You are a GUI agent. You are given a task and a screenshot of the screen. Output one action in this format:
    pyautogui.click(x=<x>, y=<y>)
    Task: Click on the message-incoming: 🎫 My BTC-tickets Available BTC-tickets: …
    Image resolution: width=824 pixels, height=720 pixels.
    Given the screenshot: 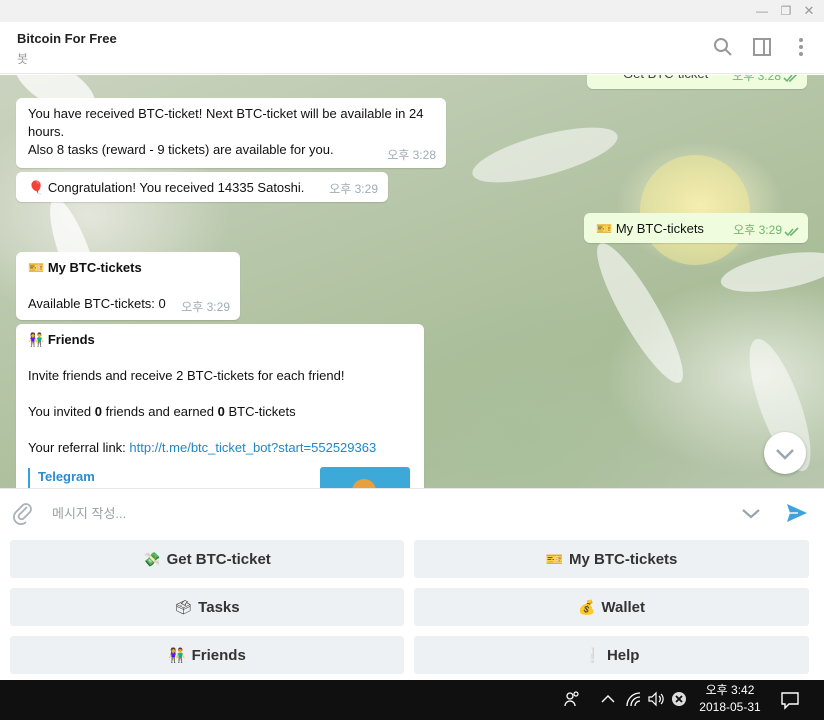 What is the action you would take?
    pyautogui.click(x=128, y=286)
    